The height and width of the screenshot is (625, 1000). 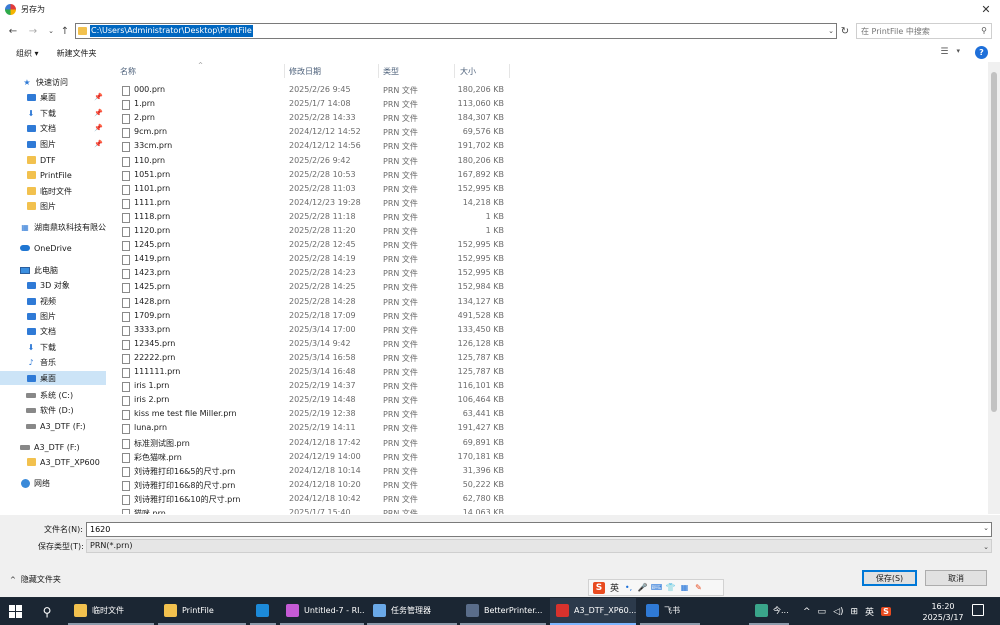 I want to click on sidebar-item: 软件 (D:), so click(x=53, y=410).